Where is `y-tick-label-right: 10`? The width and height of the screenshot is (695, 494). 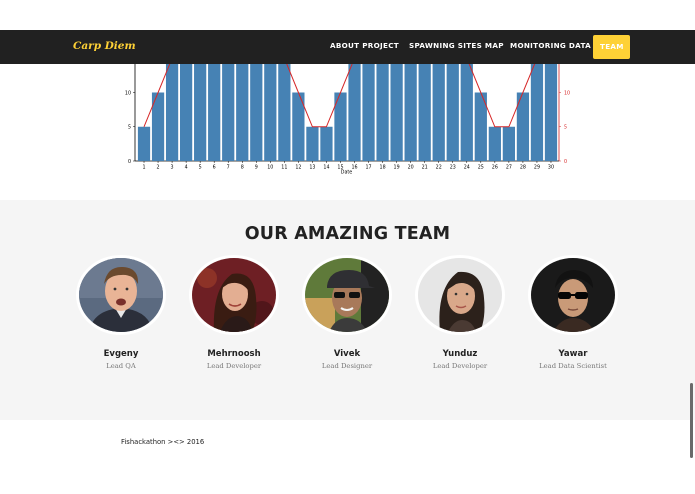
y-tick-label-right: 10 is located at coordinates (567, 93).